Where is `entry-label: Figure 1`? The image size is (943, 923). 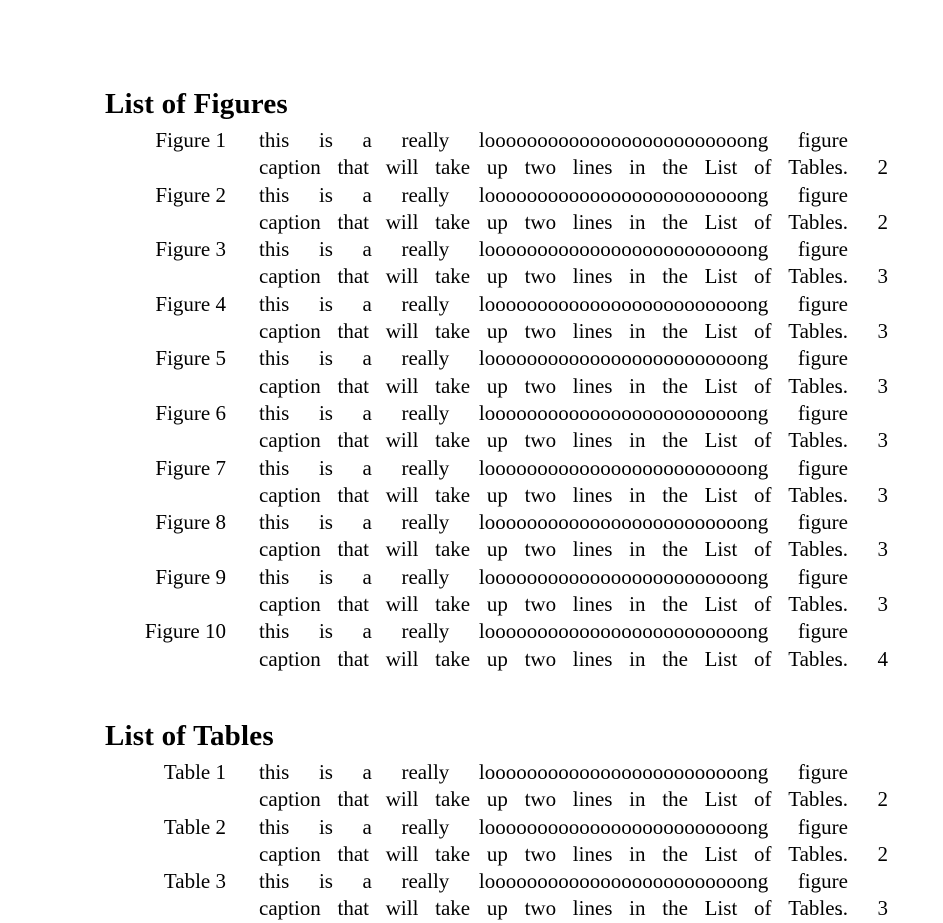
entry-label: Figure 1 is located at coordinates (190, 140).